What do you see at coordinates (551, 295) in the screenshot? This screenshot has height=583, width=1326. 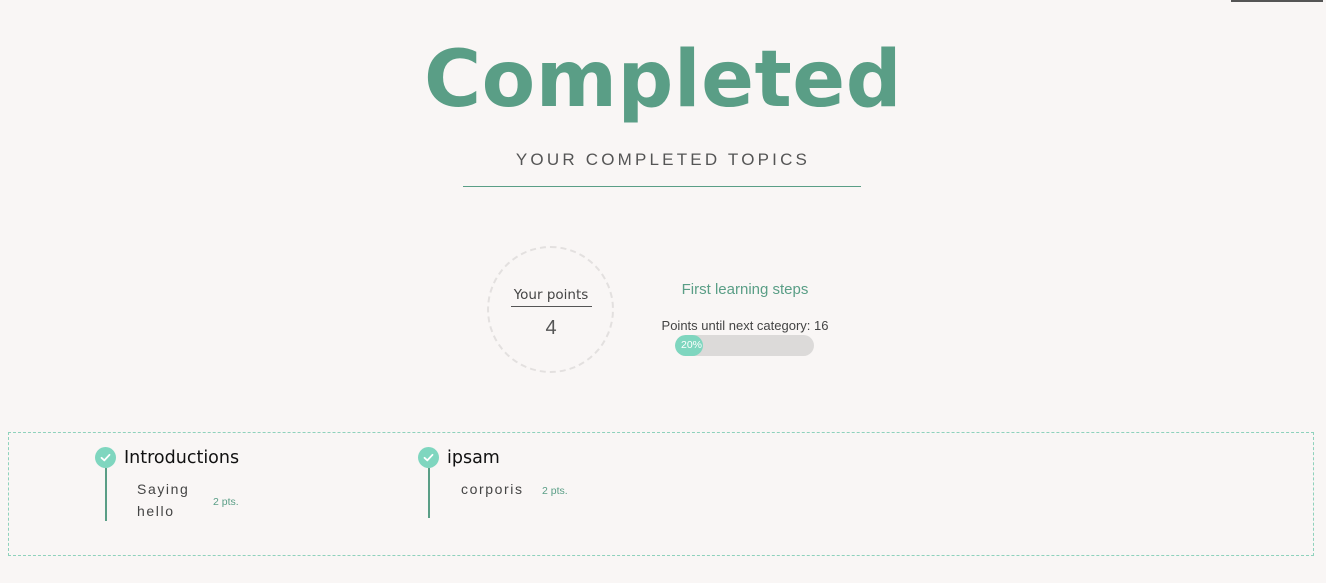 I see `points-label: Your points` at bounding box center [551, 295].